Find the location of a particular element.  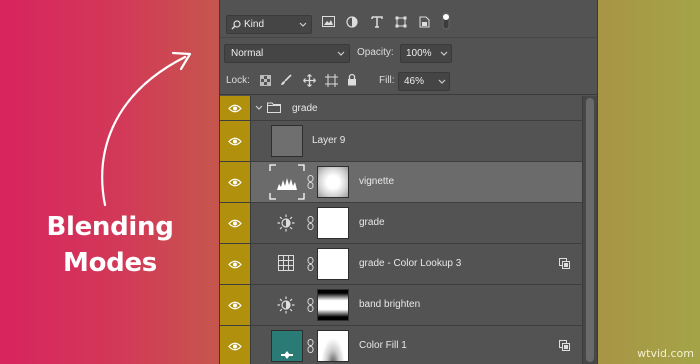

lock-bar: Lock: Fill: 46% is located at coordinates (408, 81).